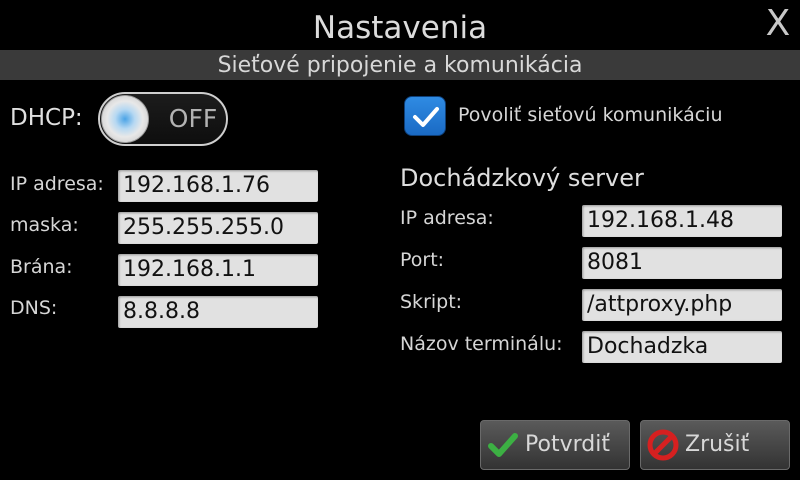 The width and height of the screenshot is (800, 480). What do you see at coordinates (682, 347) in the screenshot?
I see `terminal-name-field: Dochadzka` at bounding box center [682, 347].